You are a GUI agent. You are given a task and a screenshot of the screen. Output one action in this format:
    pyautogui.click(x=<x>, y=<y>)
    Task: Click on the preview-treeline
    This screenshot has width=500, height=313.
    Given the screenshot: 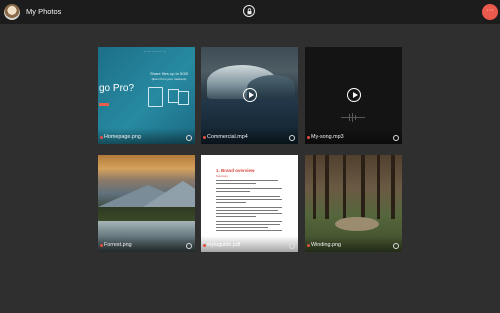 What is the action you would take?
    pyautogui.click(x=146, y=214)
    